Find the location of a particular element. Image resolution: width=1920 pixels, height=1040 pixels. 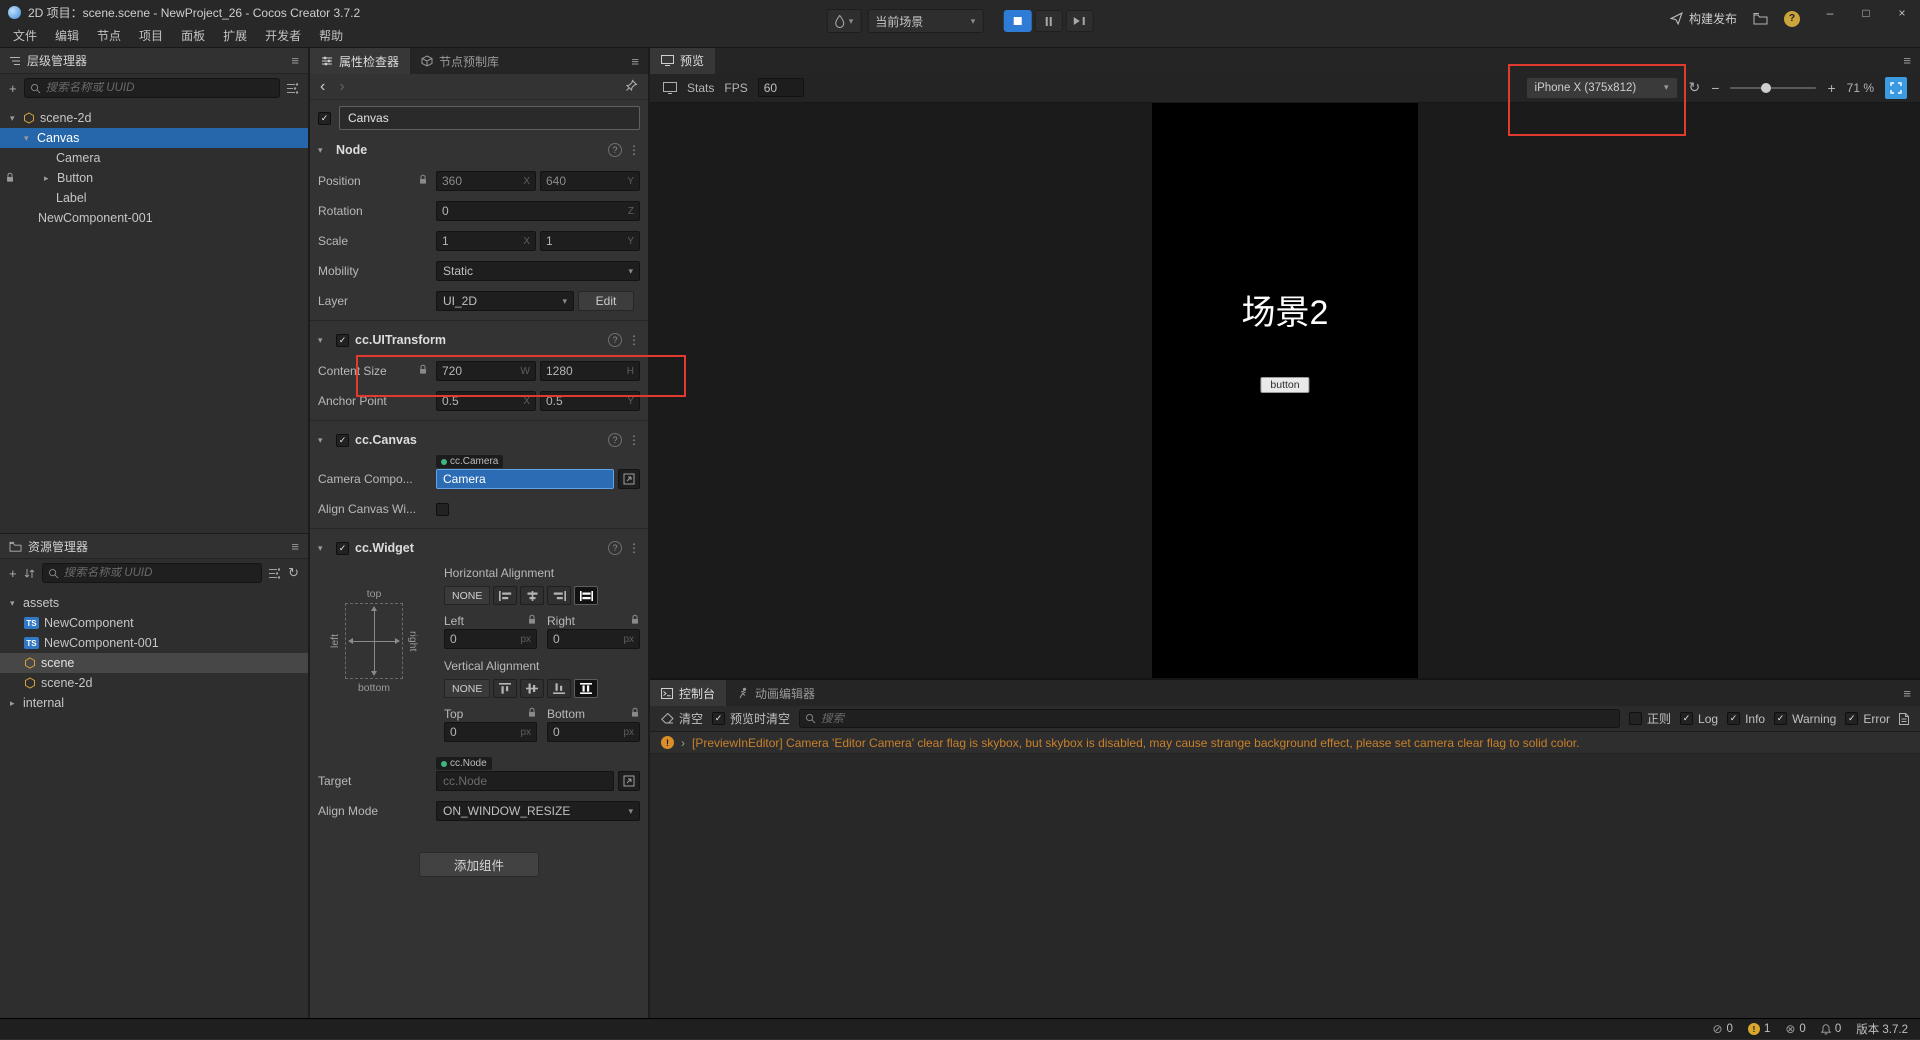

filter-warning-toggle: Warning is located at coordinates (1805, 719).